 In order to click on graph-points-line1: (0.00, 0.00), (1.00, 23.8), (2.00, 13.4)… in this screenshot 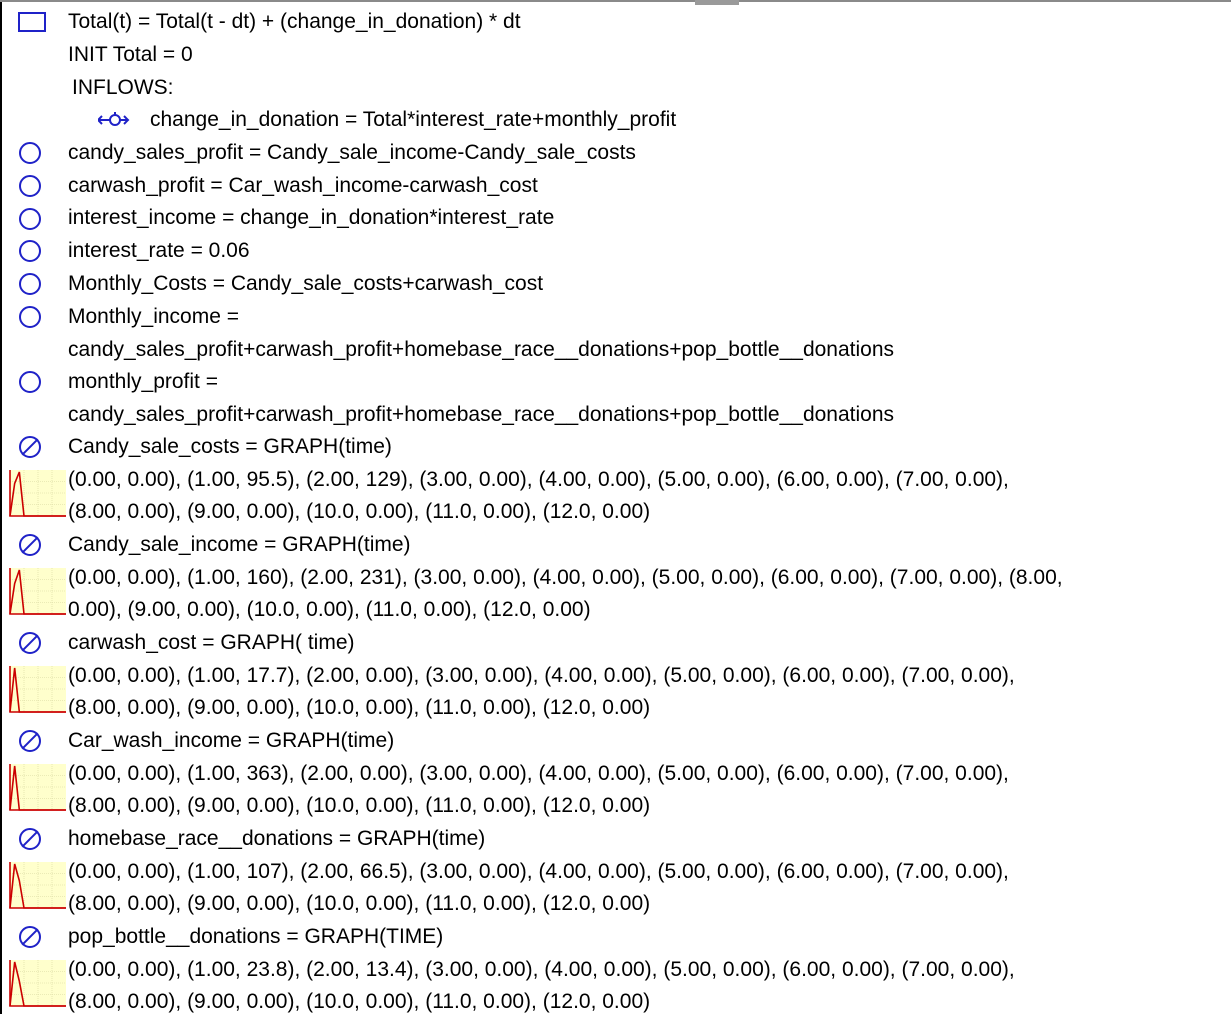, I will do `click(541, 969)`.